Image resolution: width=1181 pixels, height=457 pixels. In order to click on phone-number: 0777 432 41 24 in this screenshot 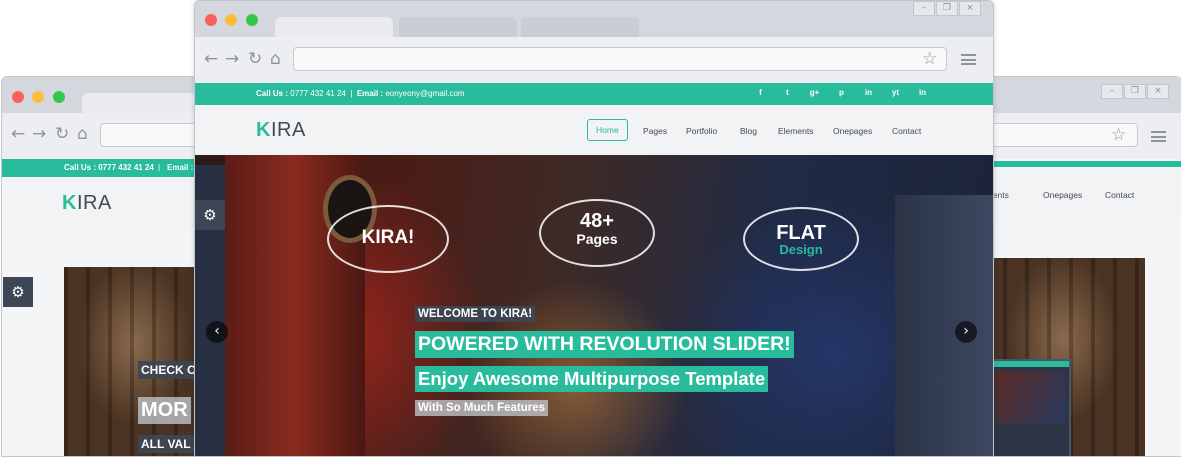, I will do `click(318, 93)`.